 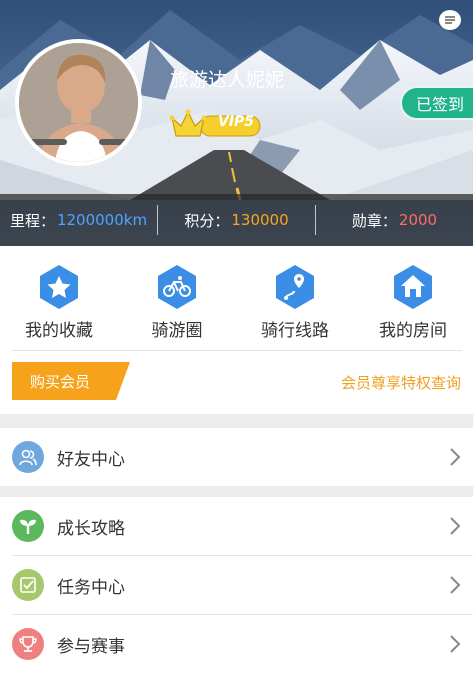 I want to click on username: 旅游达人妮妮, so click(x=227, y=80).